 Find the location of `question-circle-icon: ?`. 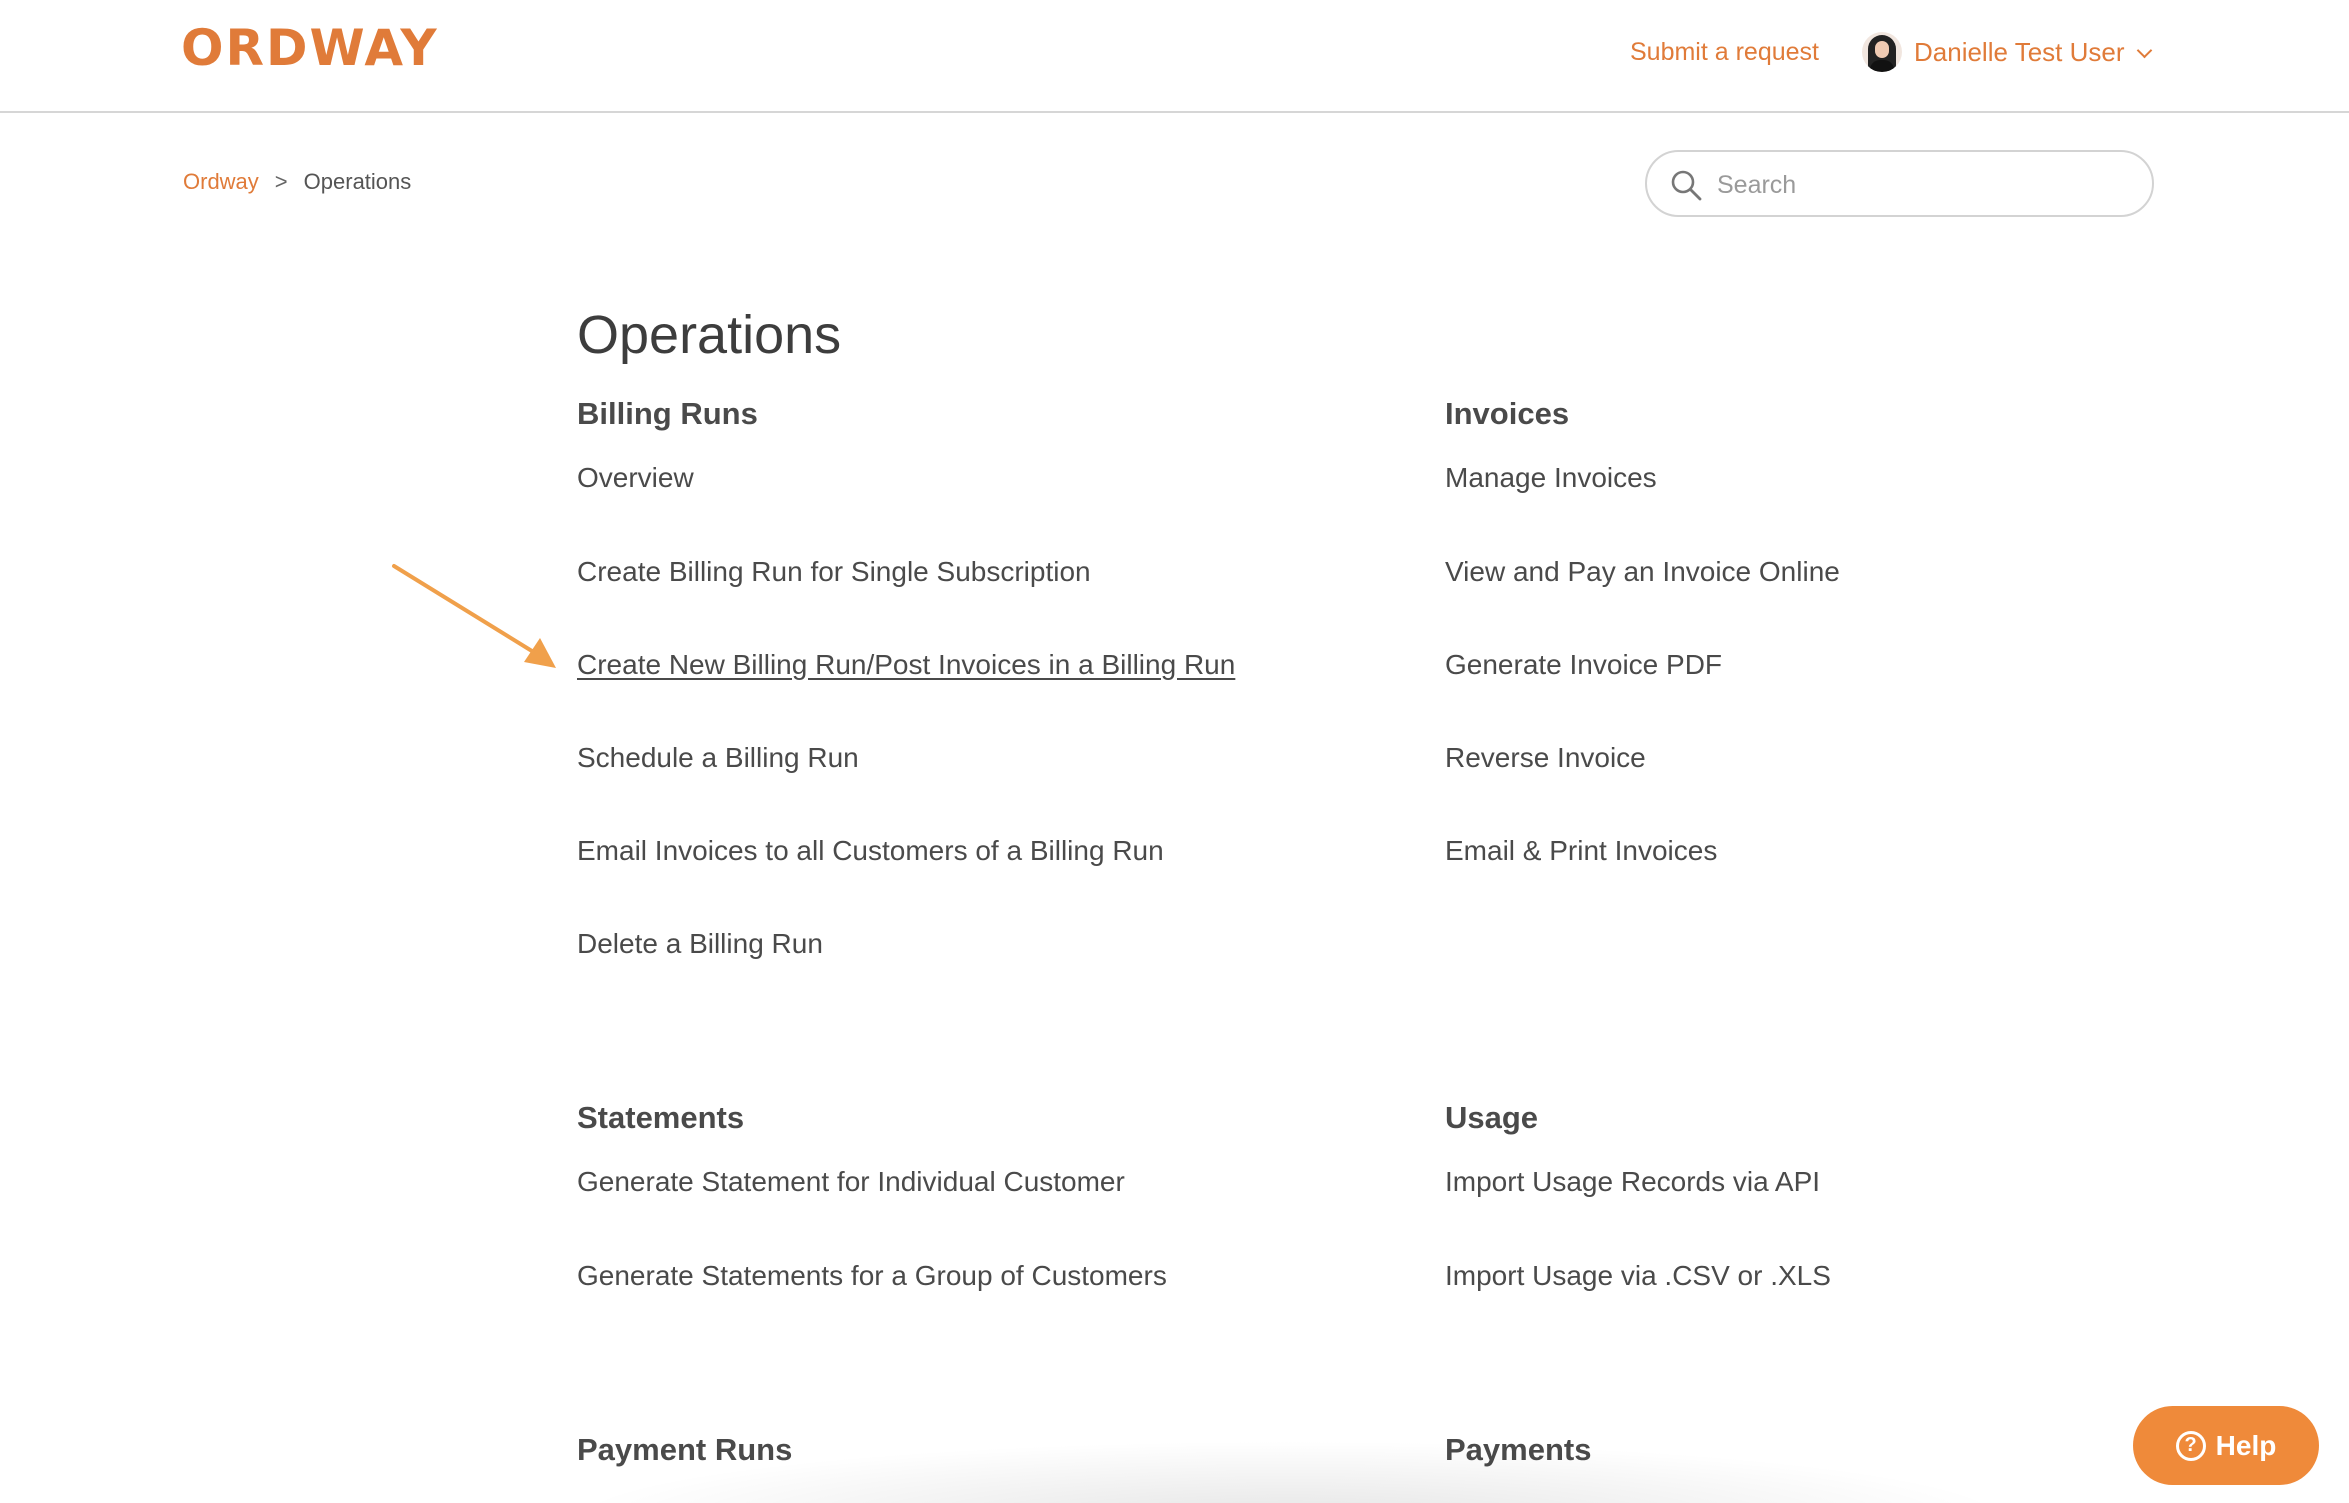

question-circle-icon: ? is located at coordinates (2190, 1445).